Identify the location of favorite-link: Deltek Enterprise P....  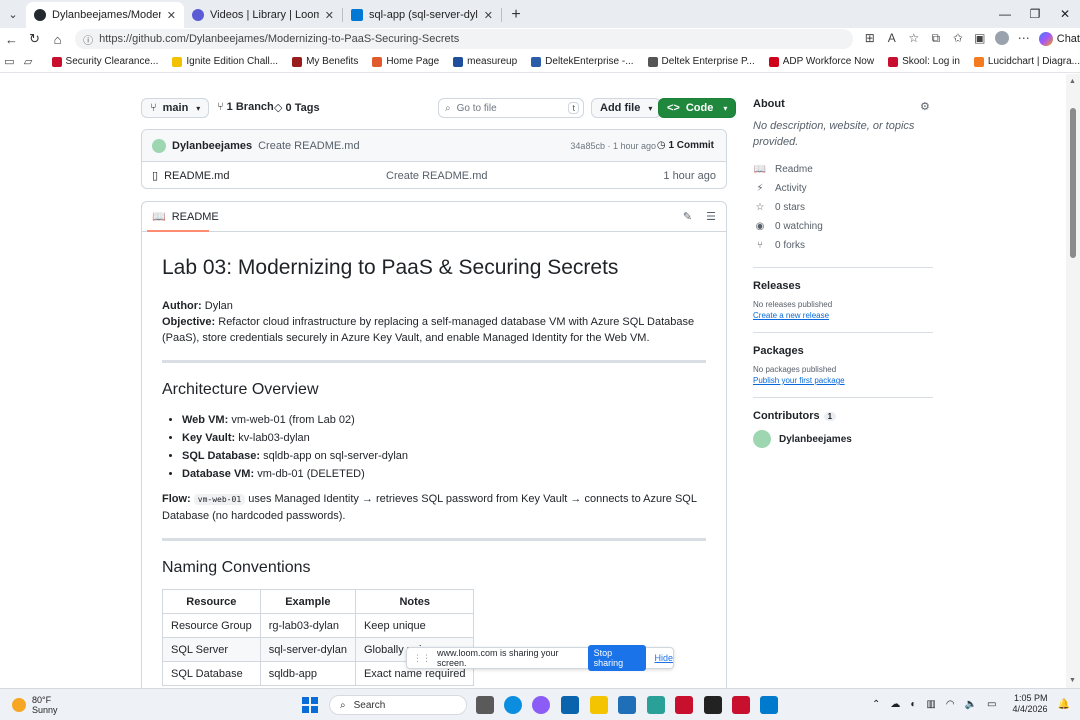
(701, 61).